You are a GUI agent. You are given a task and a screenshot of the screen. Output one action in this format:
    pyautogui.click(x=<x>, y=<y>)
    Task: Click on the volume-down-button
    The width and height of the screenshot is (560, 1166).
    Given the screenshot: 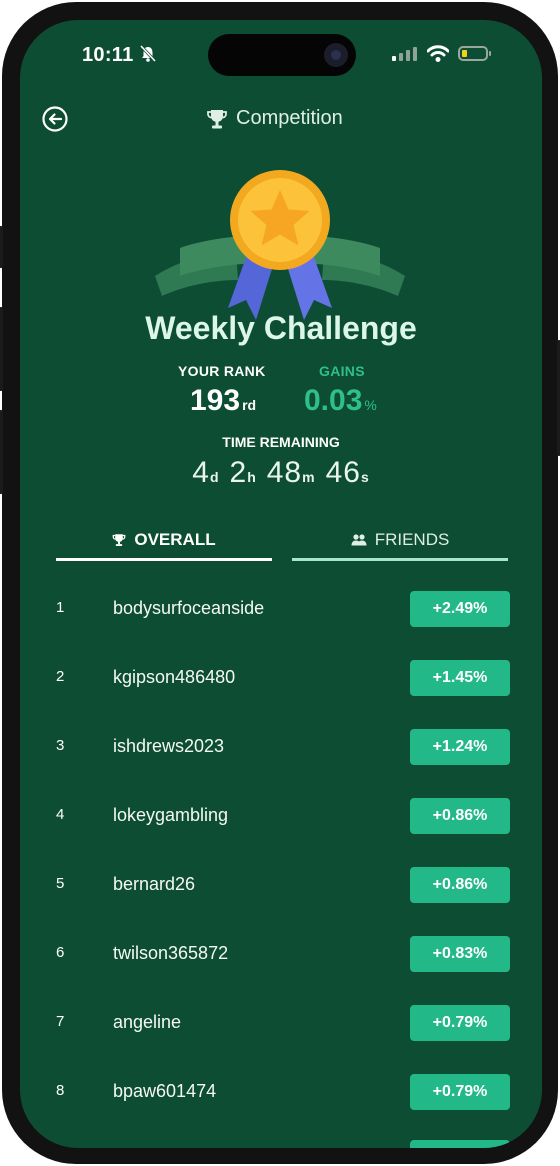 What is the action you would take?
    pyautogui.click(x=1, y=452)
    